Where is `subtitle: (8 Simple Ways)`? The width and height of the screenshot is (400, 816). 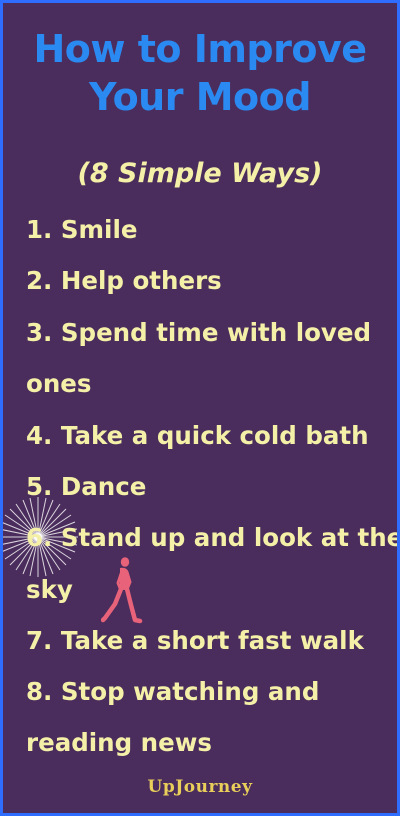 subtitle: (8 Simple Ways) is located at coordinates (200, 173).